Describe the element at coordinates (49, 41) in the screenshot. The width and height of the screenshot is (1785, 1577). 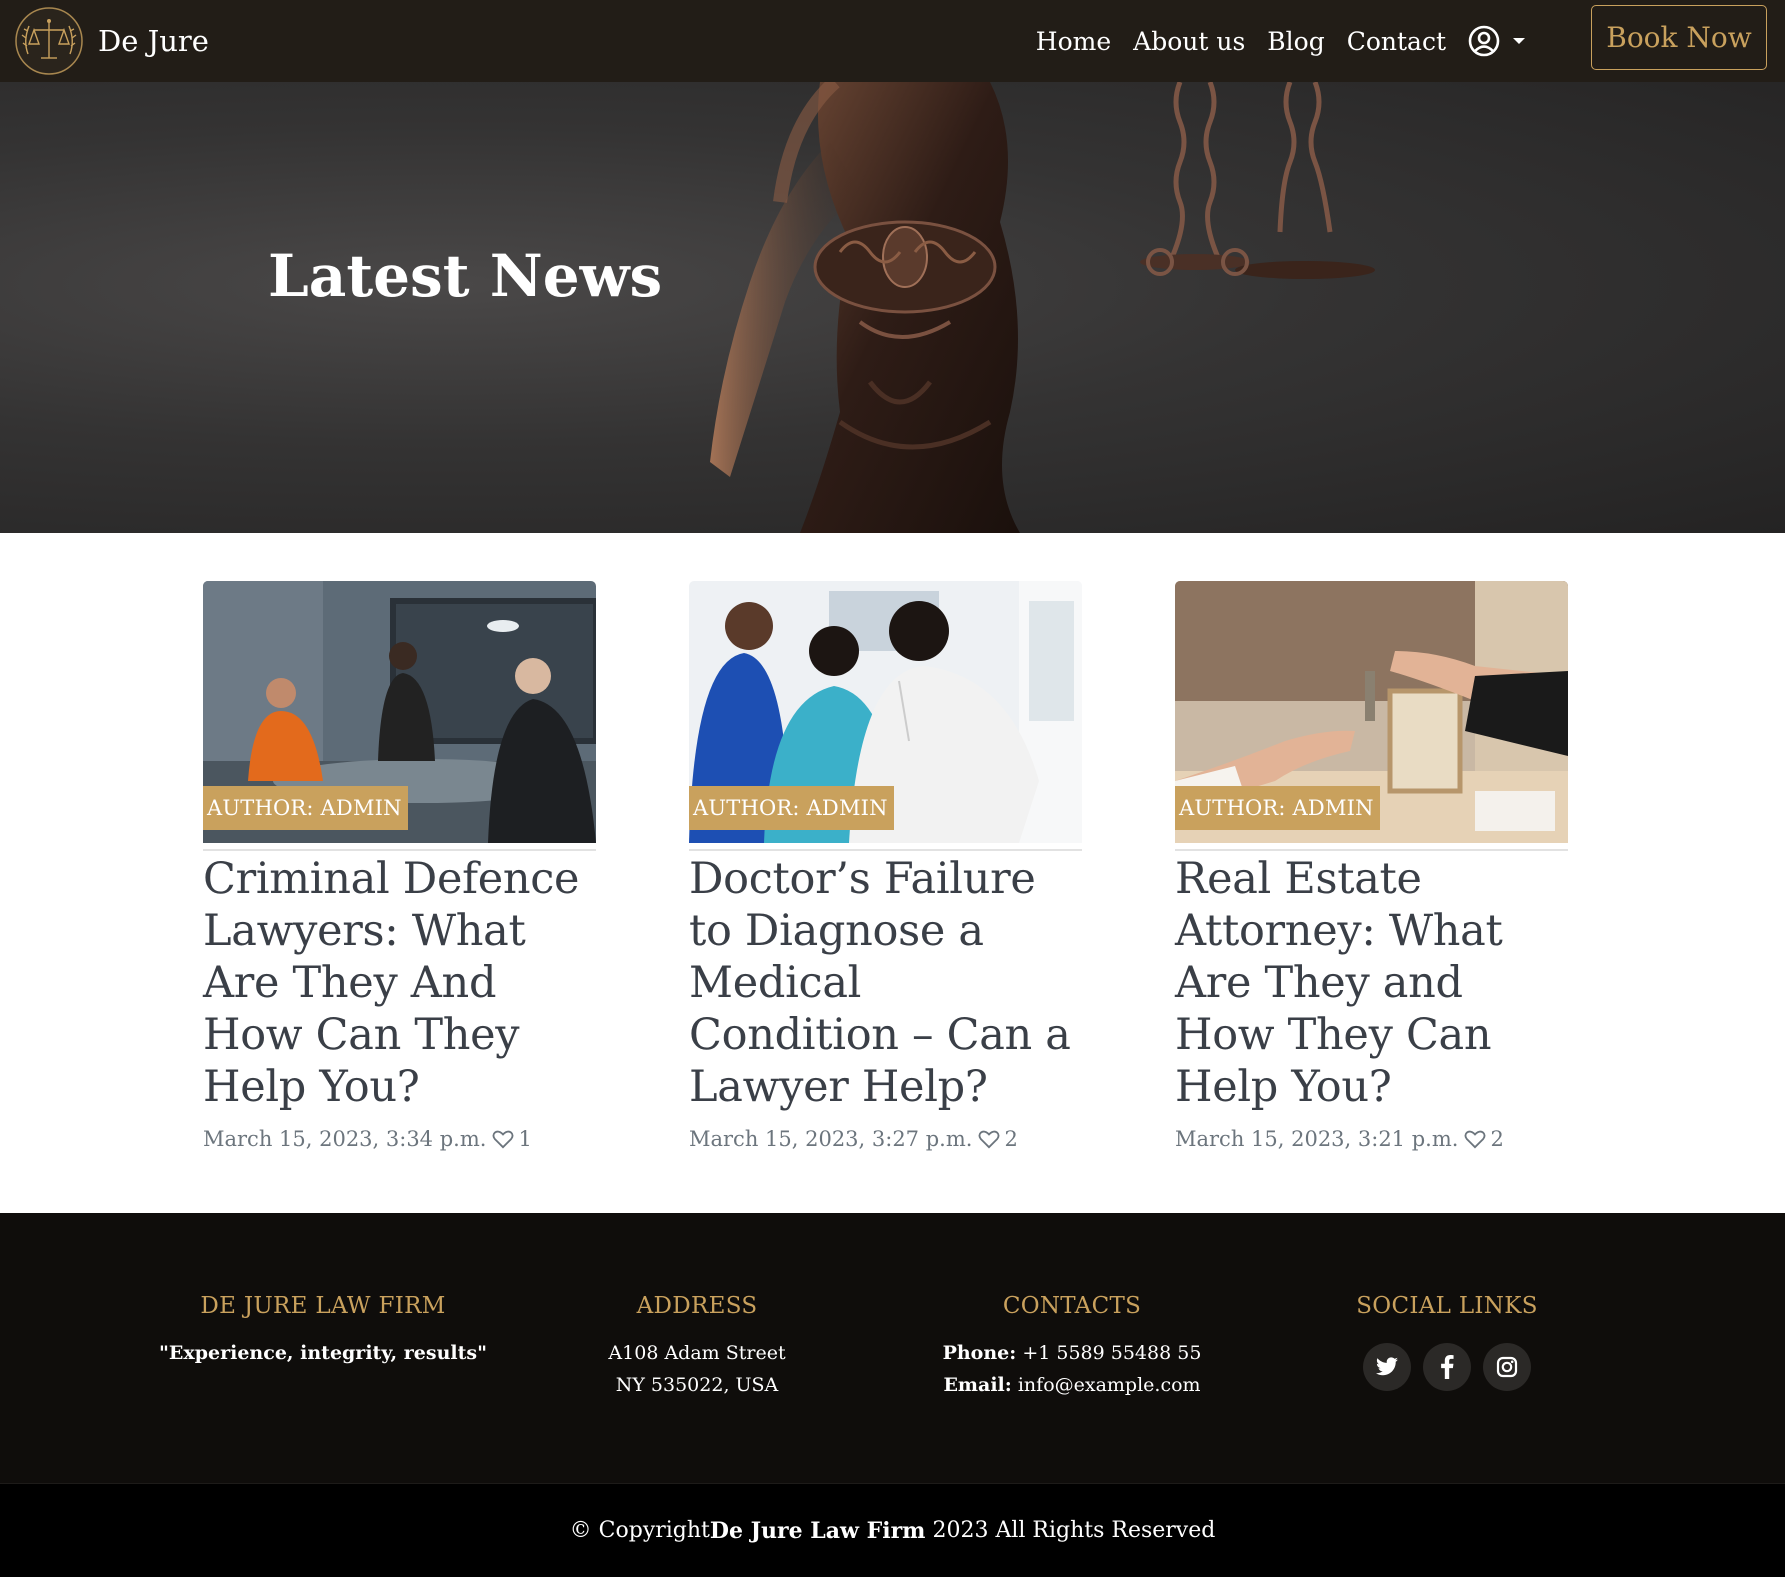
I see `scales-logo-icon` at that location.